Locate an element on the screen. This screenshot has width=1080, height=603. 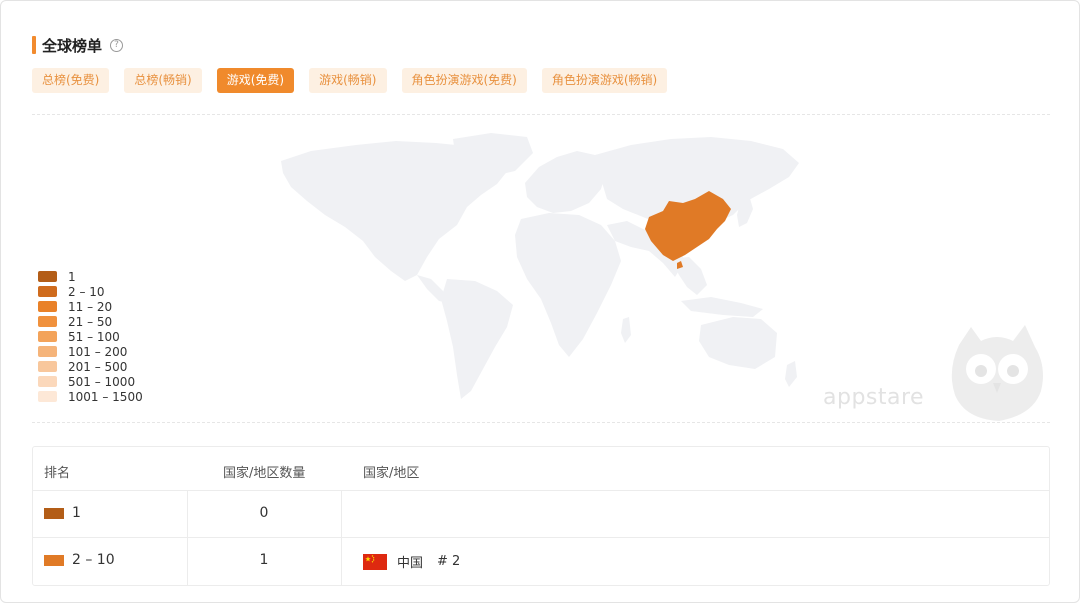
tab-overall-grossing: 总榜(畅销) is located at coordinates (163, 80).